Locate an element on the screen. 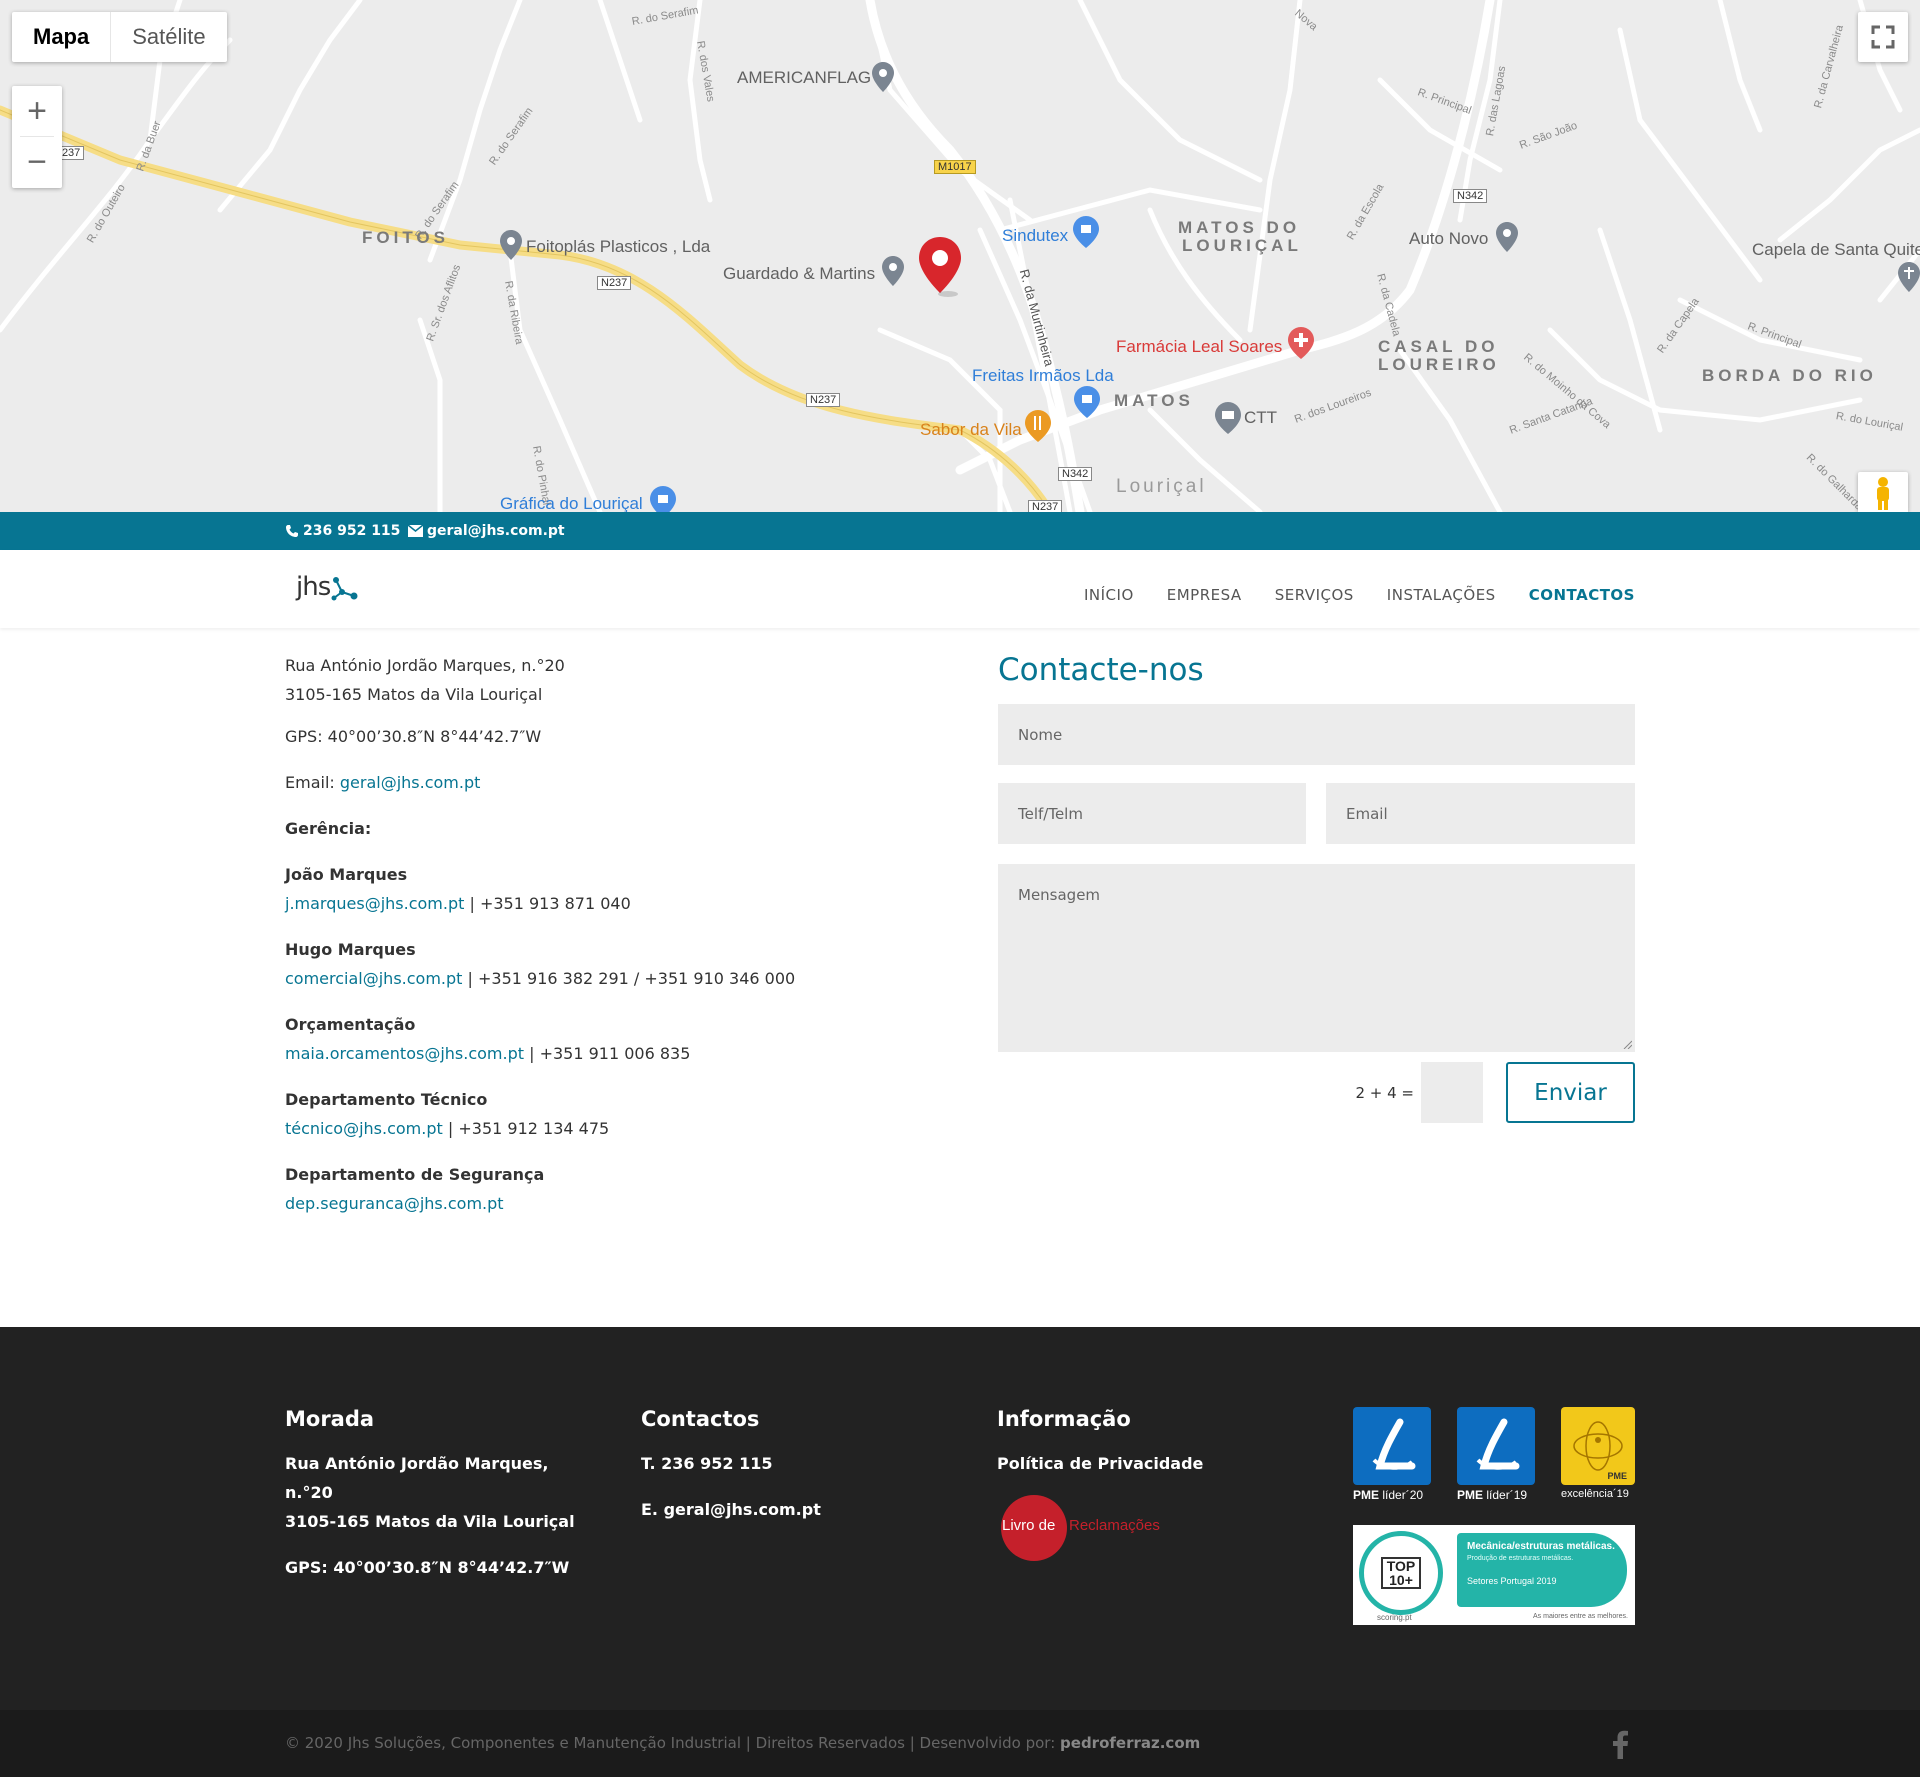 The width and height of the screenshot is (1920, 1777). captcha-input is located at coordinates (1452, 1092).